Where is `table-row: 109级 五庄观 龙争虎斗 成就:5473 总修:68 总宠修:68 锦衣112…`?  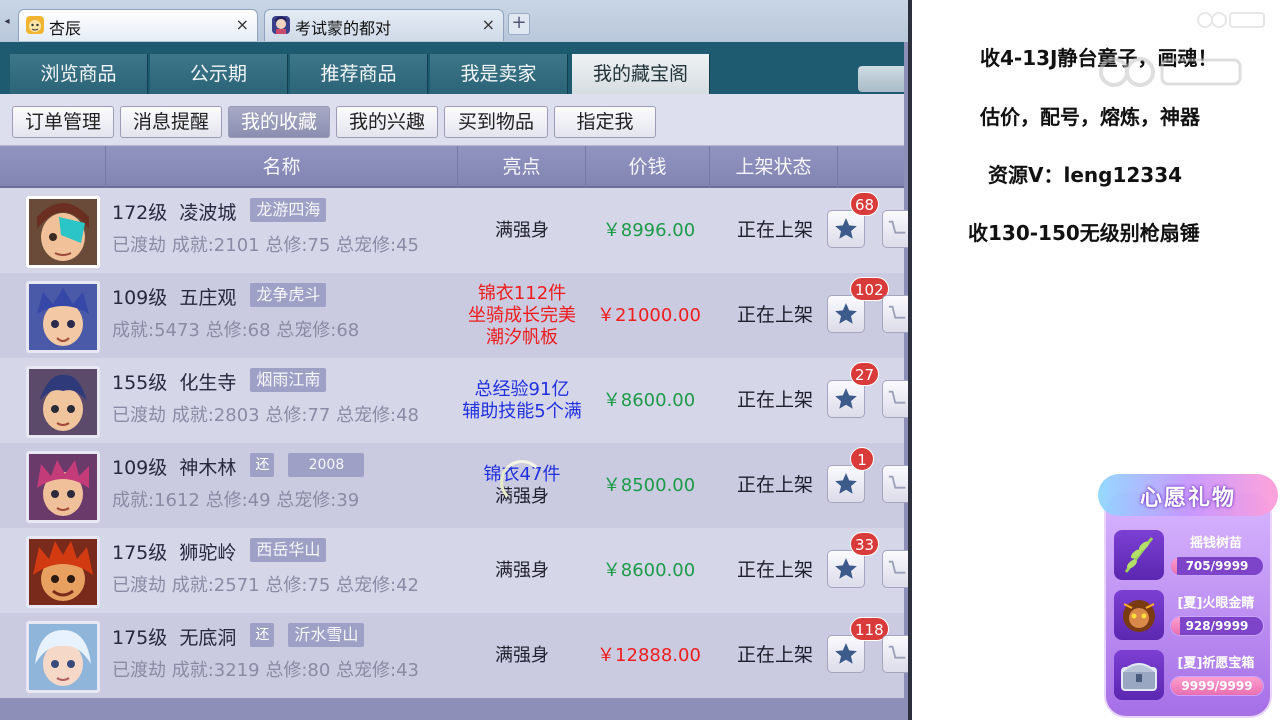
table-row: 109级 五庄观 龙争虎斗 成就:5473 总修:68 总宠修:68 锦衣112… is located at coordinates (455, 315).